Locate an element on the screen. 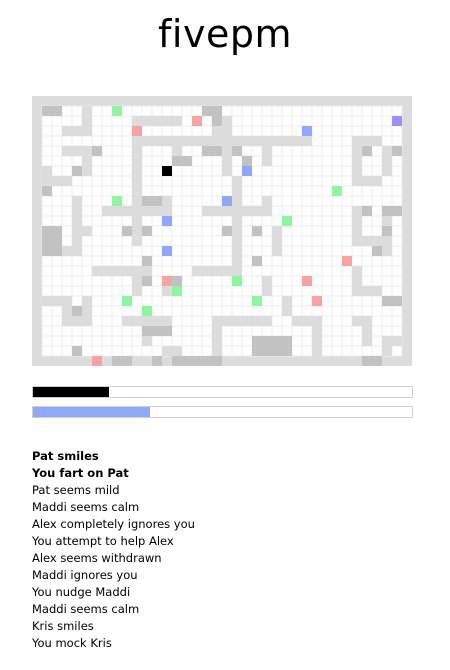 Image resolution: width=450 pixels, height=670 pixels. energy-bar is located at coordinates (222, 392).